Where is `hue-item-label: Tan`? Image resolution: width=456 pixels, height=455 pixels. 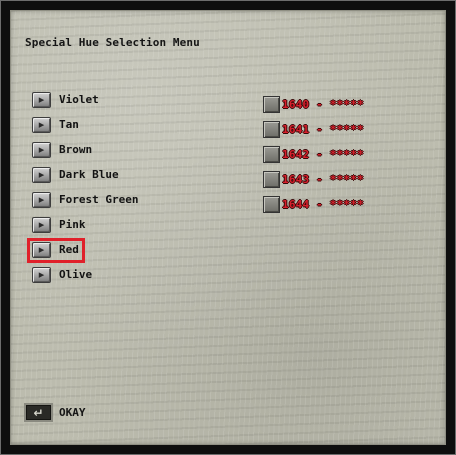
hue-item-label: Tan is located at coordinates (69, 124).